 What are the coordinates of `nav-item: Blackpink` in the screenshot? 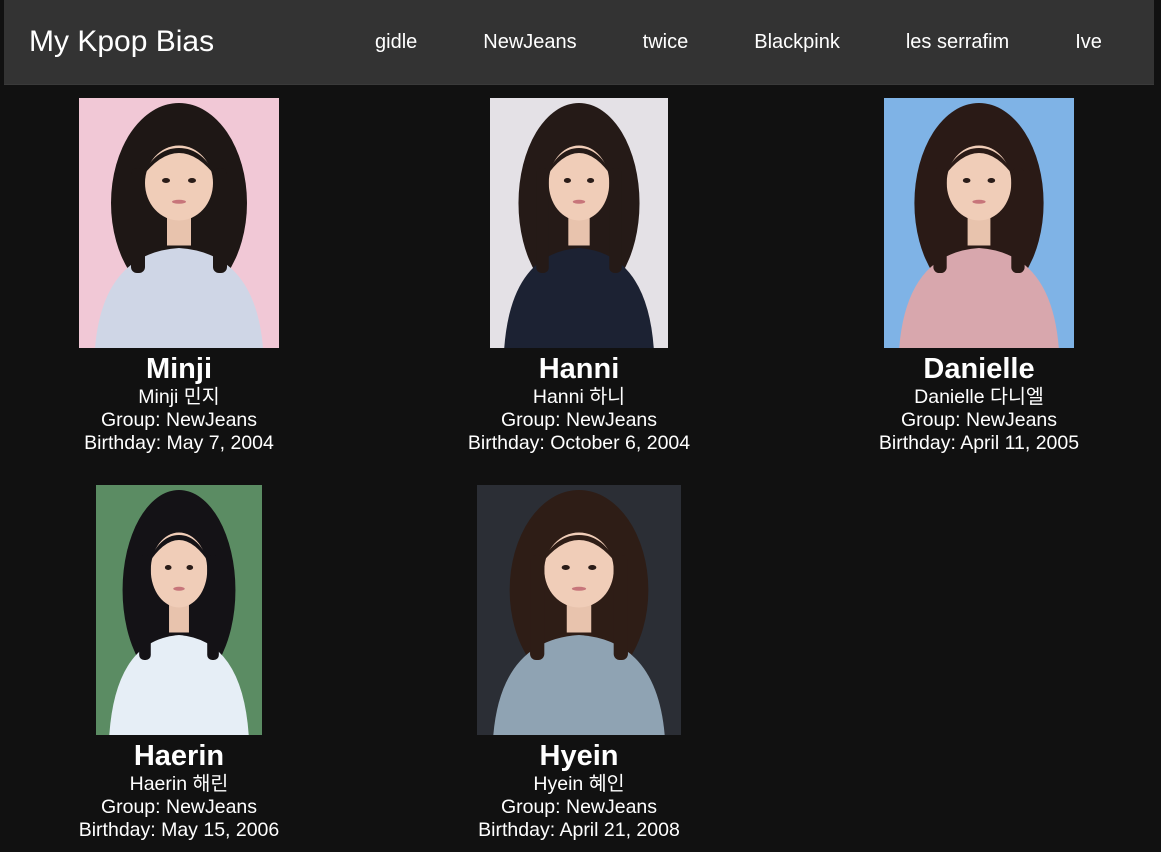 It's located at (797, 42).